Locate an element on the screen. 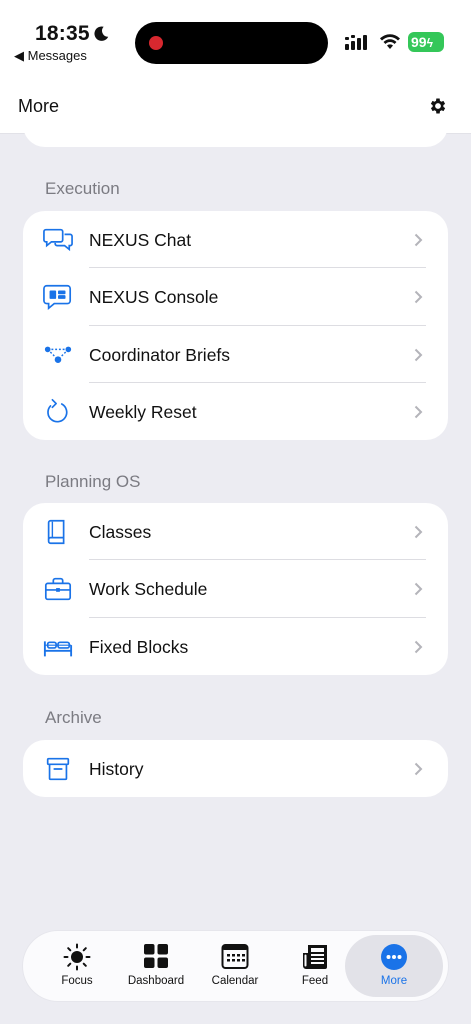  menu-item-weekly-reset: Weekly Reset is located at coordinates (235, 411).